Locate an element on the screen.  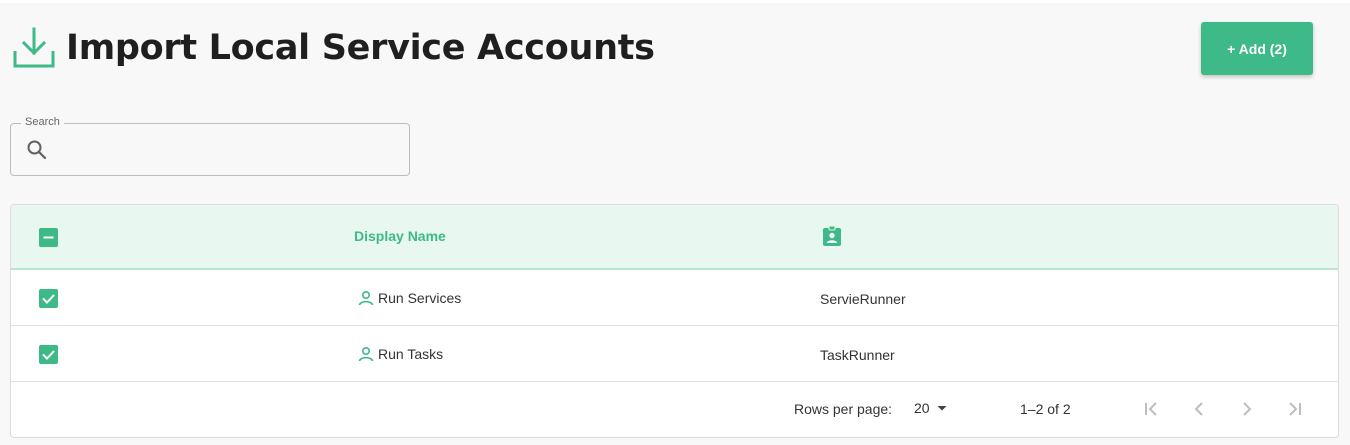
table-row: Run Tasks TaskRunner is located at coordinates (674, 354).